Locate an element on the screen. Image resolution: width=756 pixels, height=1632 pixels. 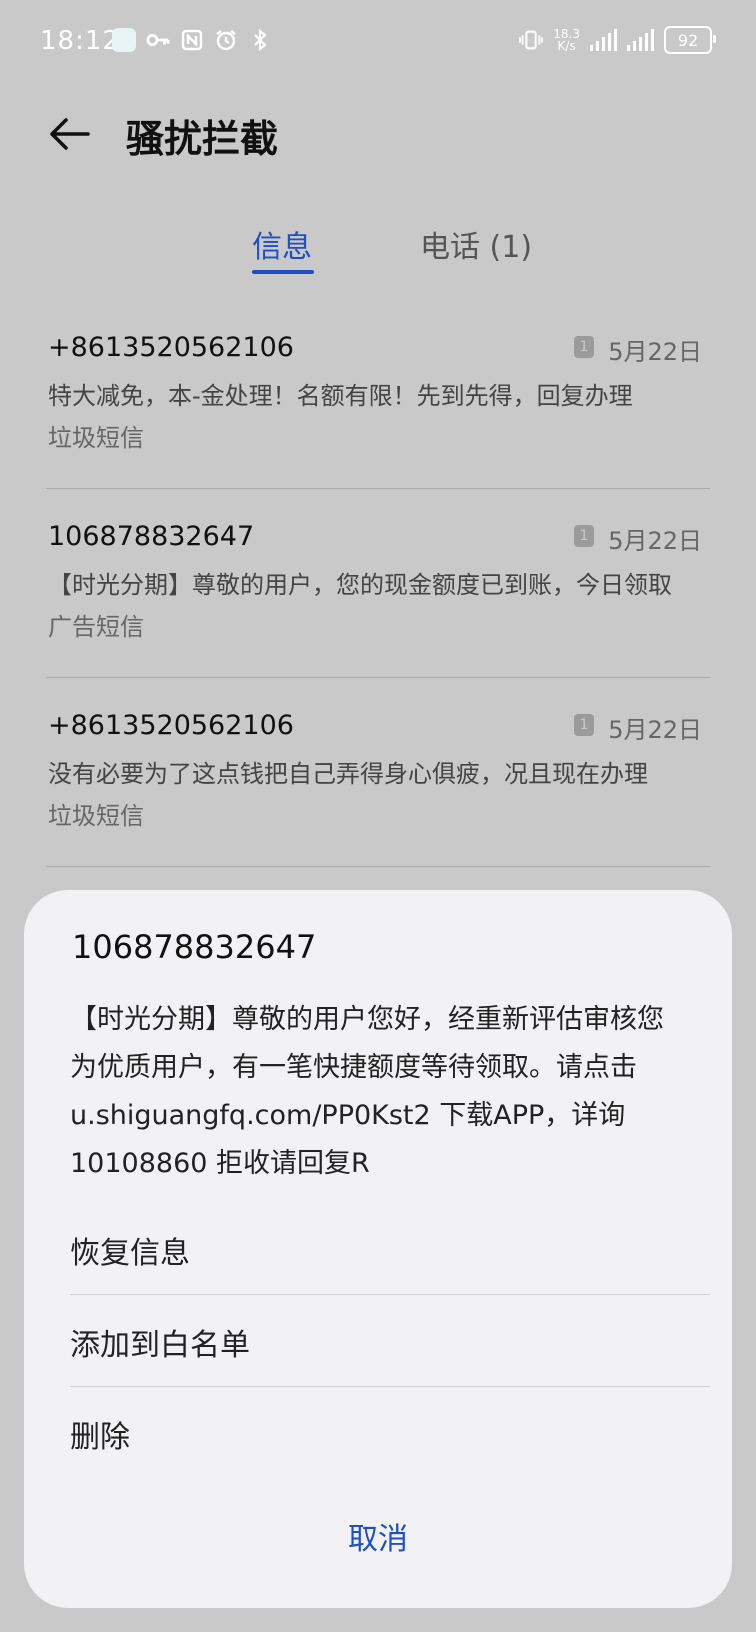
alarm-icon is located at coordinates (226, 40).